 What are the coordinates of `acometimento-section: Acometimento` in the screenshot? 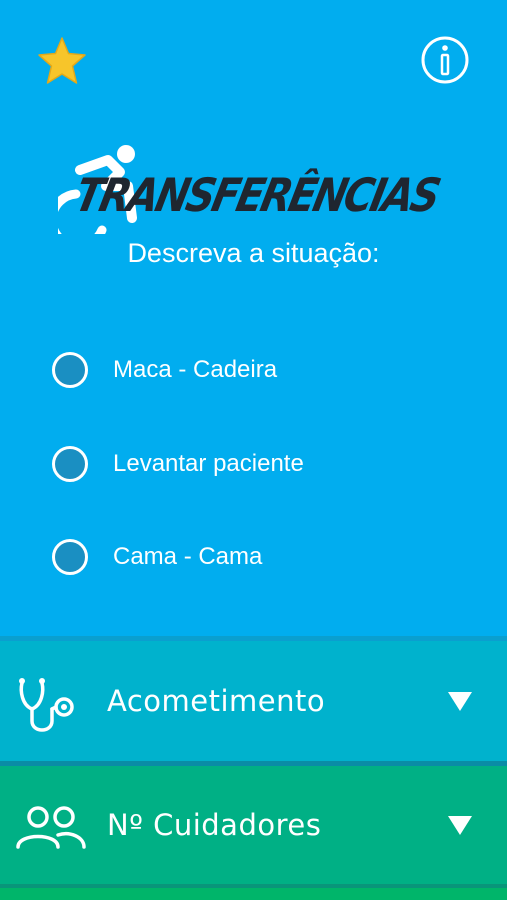 It's located at (253, 701).